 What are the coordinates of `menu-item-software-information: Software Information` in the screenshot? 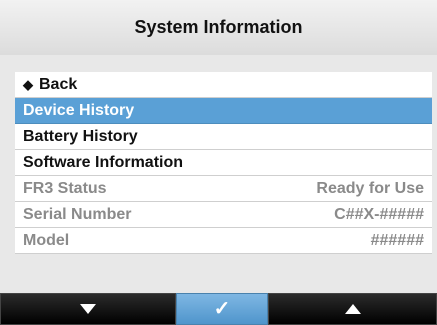 It's located at (223, 163).